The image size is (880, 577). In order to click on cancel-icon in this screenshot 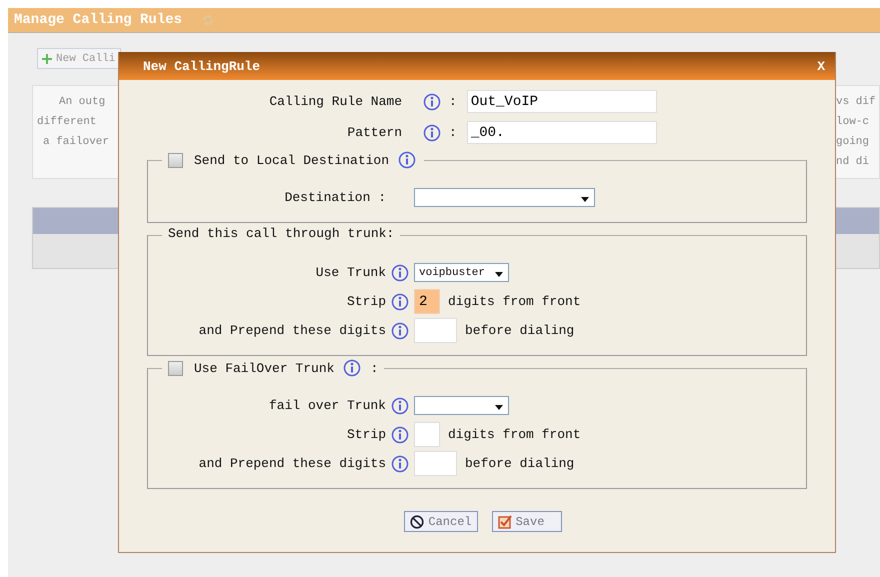, I will do `click(417, 521)`.